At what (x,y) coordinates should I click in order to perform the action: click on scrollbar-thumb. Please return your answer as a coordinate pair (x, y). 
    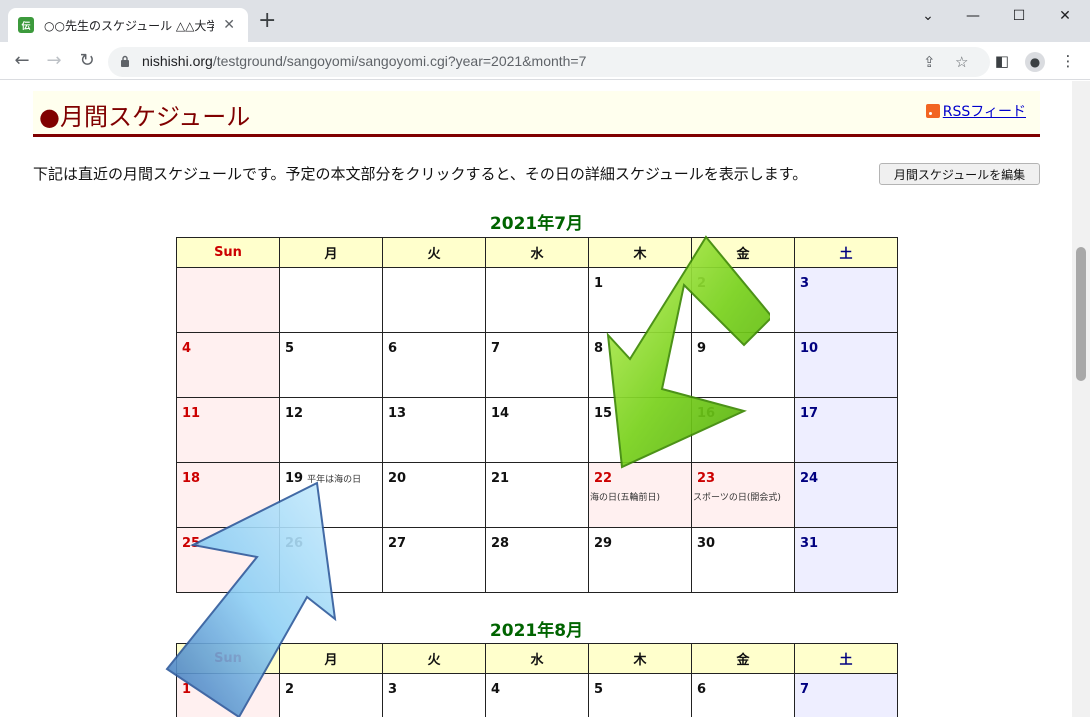
    Looking at the image, I should click on (1081, 314).